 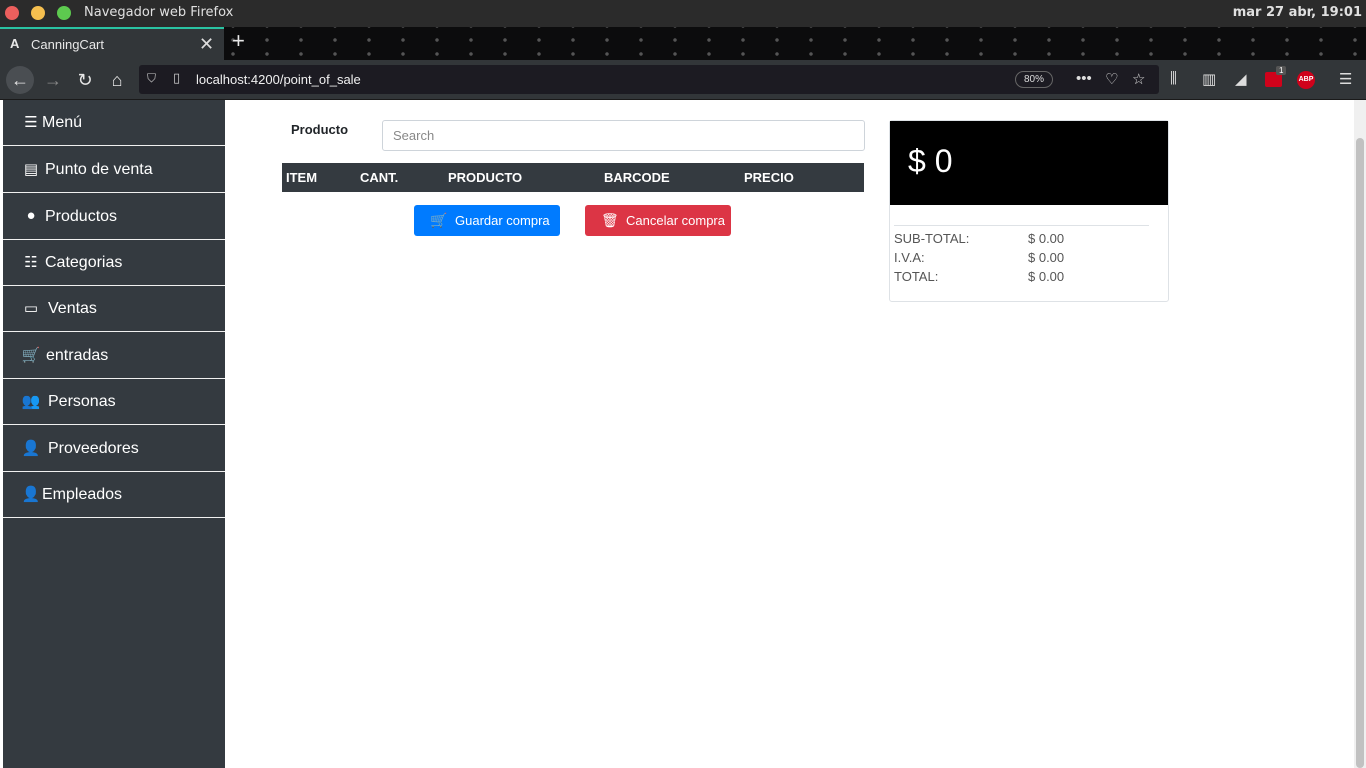 What do you see at coordinates (1345, 79) in the screenshot?
I see `hamburger-menu-icon: ☰` at bounding box center [1345, 79].